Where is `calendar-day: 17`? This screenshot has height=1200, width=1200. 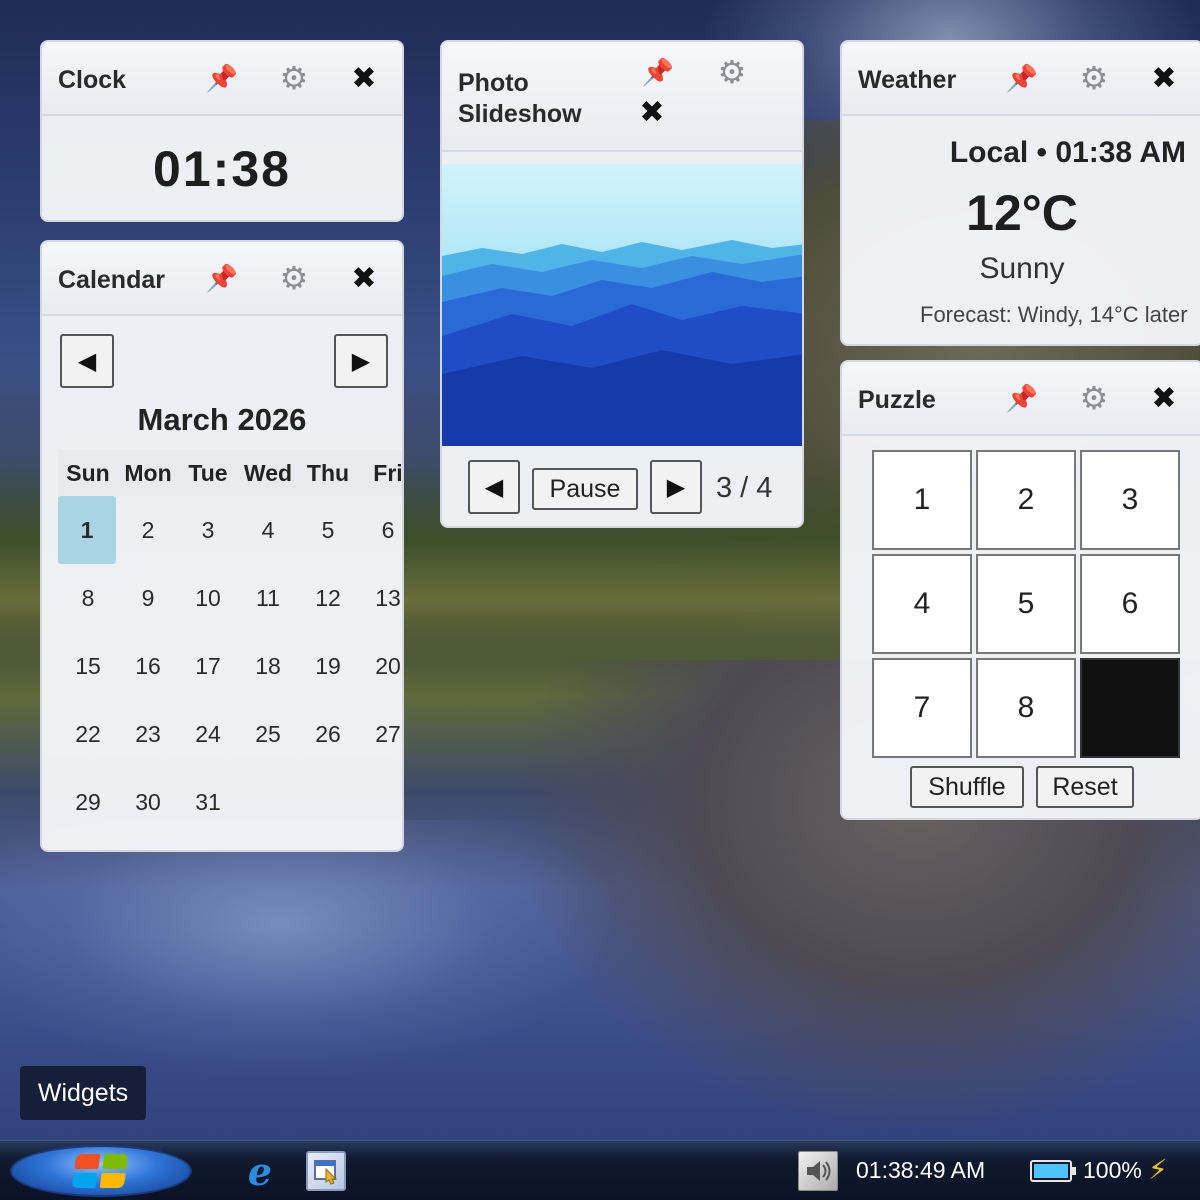
calendar-day: 17 is located at coordinates (208, 666).